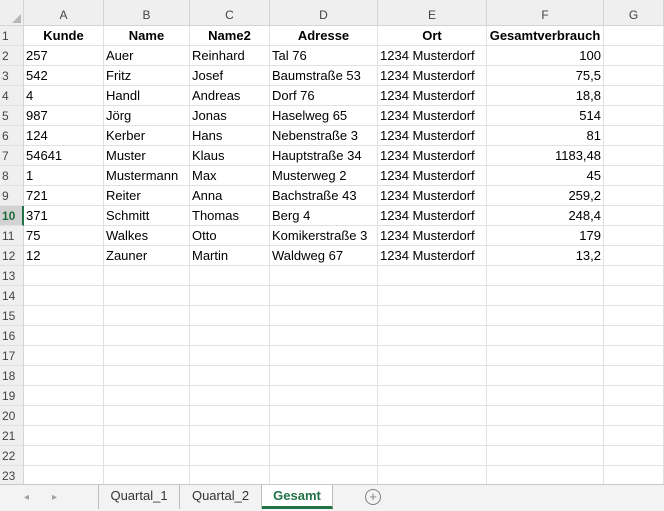 The image size is (664, 511). Describe the element at coordinates (12, 13) in the screenshot. I see `select-all-button` at that location.